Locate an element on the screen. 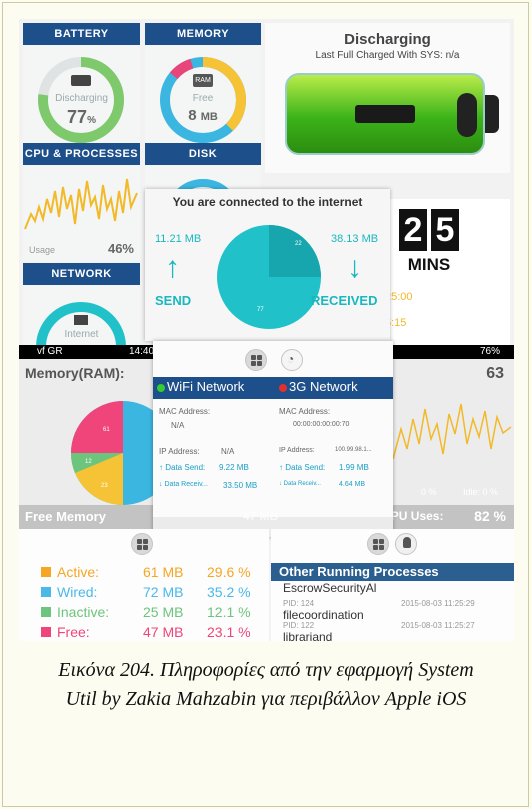 This screenshot has width=532, height=809. network-tile: NETWORK Internet is located at coordinates (81, 308).